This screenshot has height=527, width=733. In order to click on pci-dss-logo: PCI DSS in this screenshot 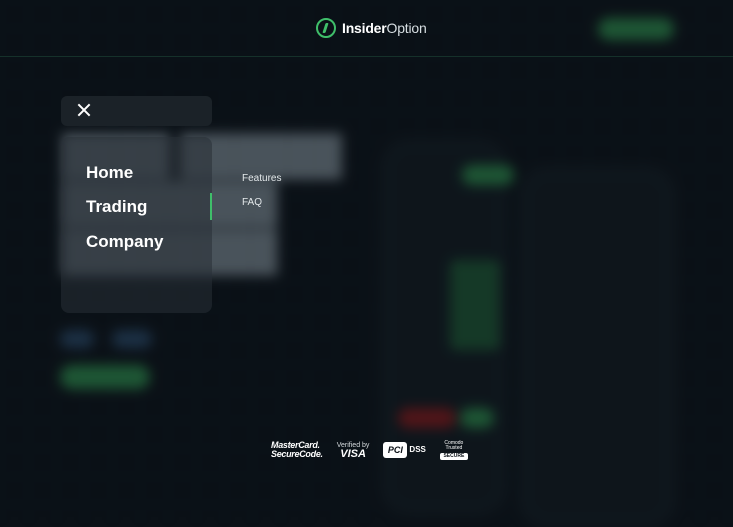, I will do `click(404, 450)`.